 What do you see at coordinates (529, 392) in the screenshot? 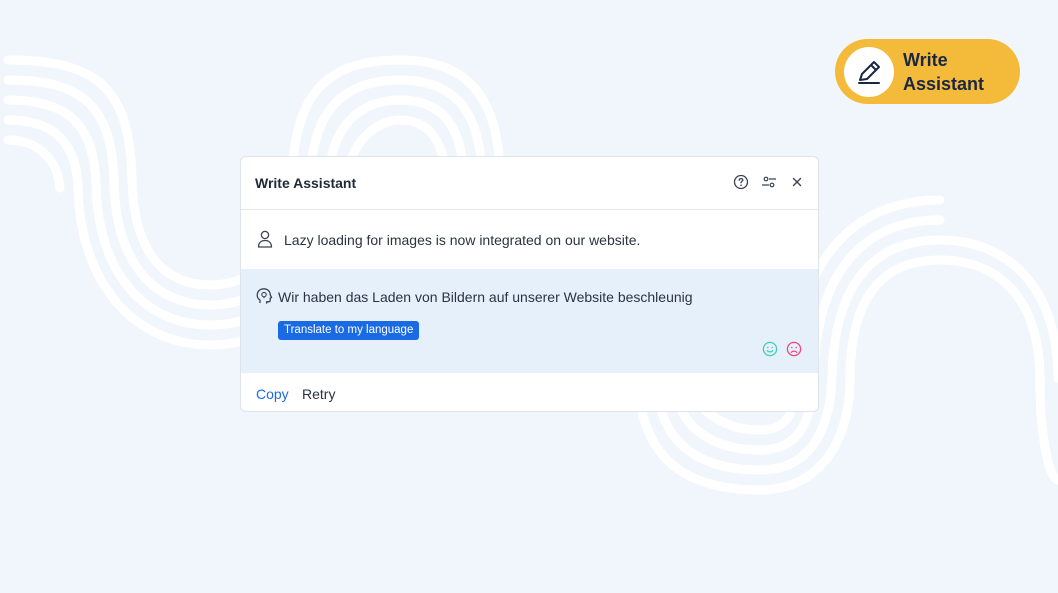
I see `panel-footer: Copy Retry` at bounding box center [529, 392].